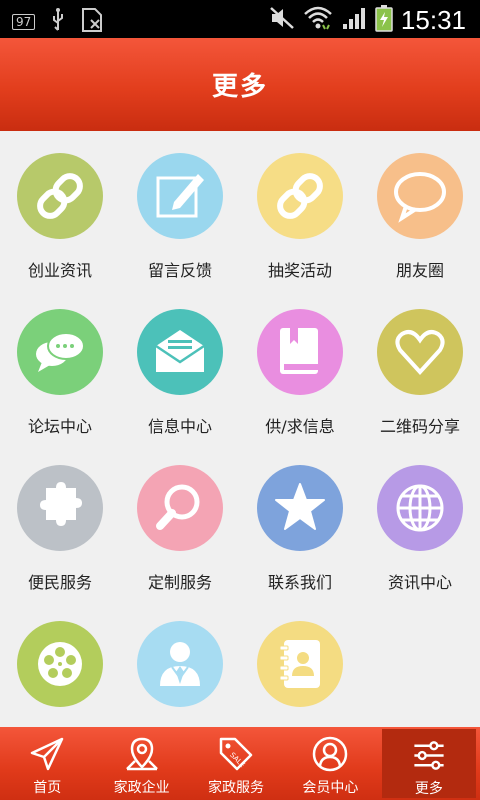 The width and height of the screenshot is (480, 800). I want to click on grid-item-lottery: 抽奖活动, so click(300, 209).